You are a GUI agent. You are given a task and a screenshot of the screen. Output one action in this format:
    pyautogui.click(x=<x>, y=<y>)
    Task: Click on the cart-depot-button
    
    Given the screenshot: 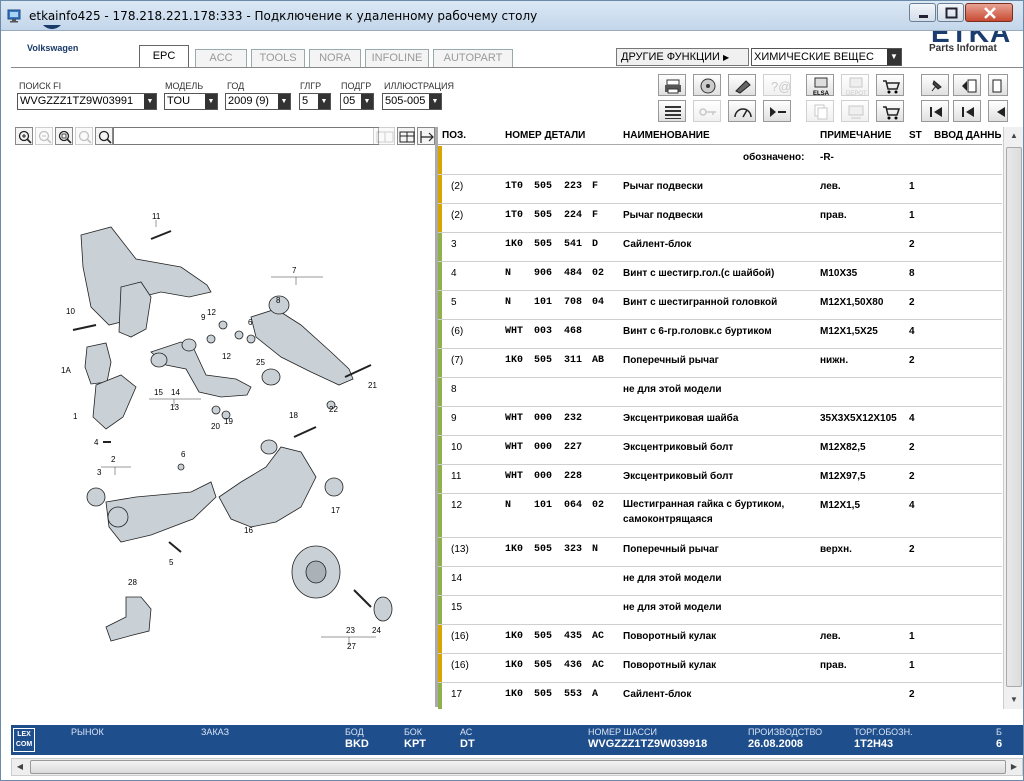 What is the action you would take?
    pyautogui.click(x=855, y=111)
    